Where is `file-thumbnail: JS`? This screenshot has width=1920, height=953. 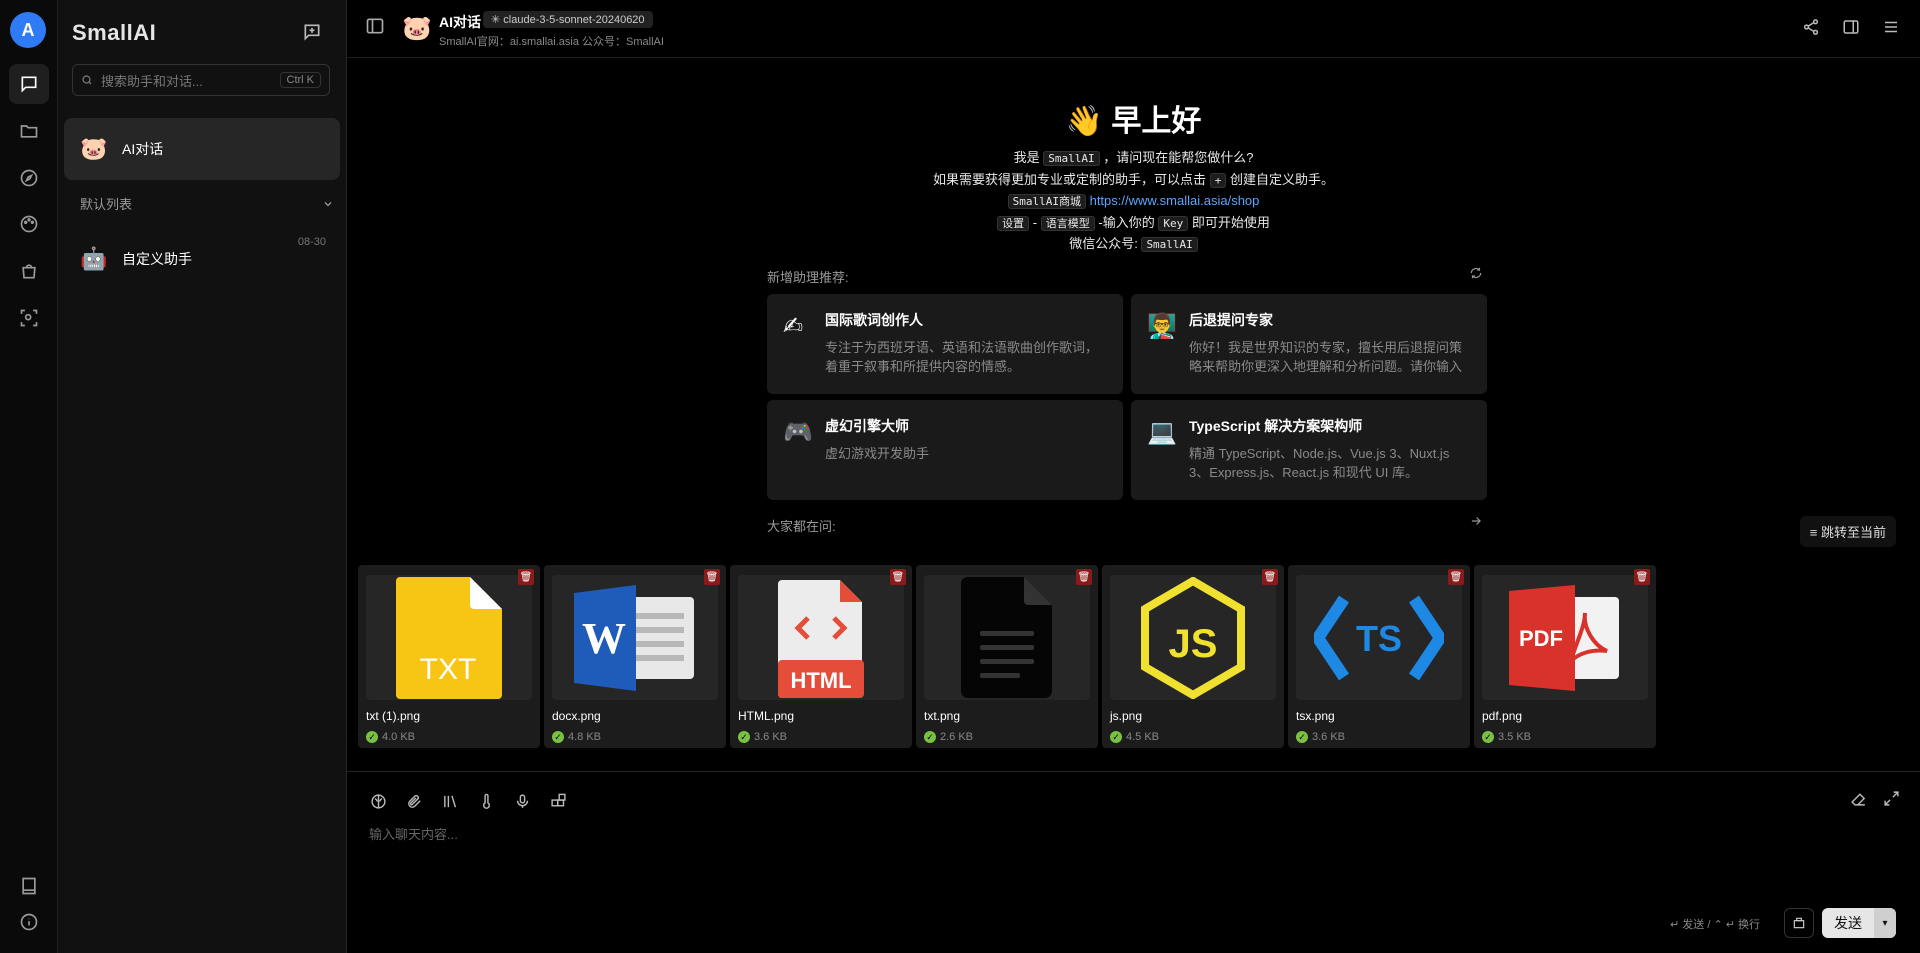 file-thumbnail: JS is located at coordinates (1193, 637).